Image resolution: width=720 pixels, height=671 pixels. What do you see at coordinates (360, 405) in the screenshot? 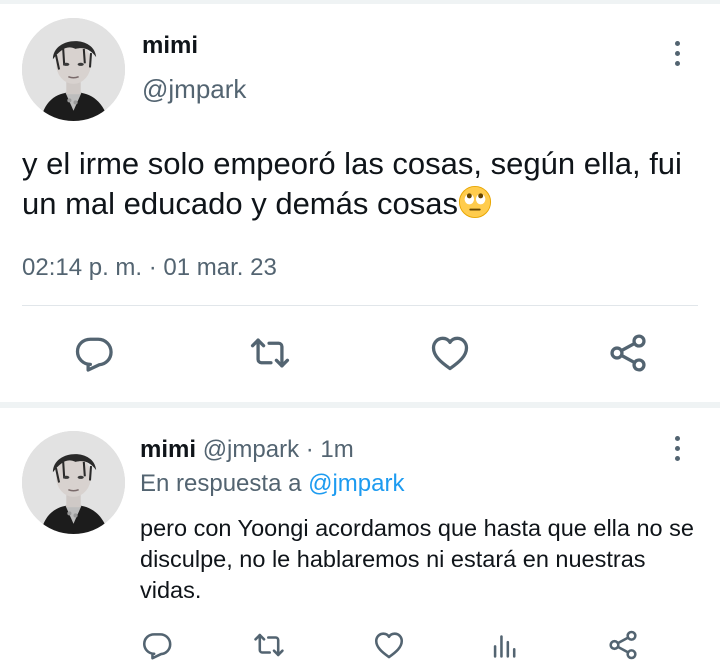
I see `section-divider` at bounding box center [360, 405].